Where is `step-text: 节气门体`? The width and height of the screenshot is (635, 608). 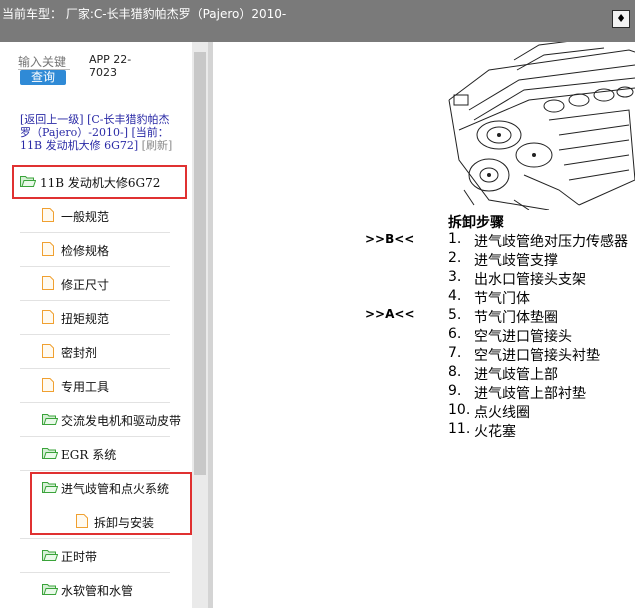
step-text: 节气门体 is located at coordinates (502, 299).